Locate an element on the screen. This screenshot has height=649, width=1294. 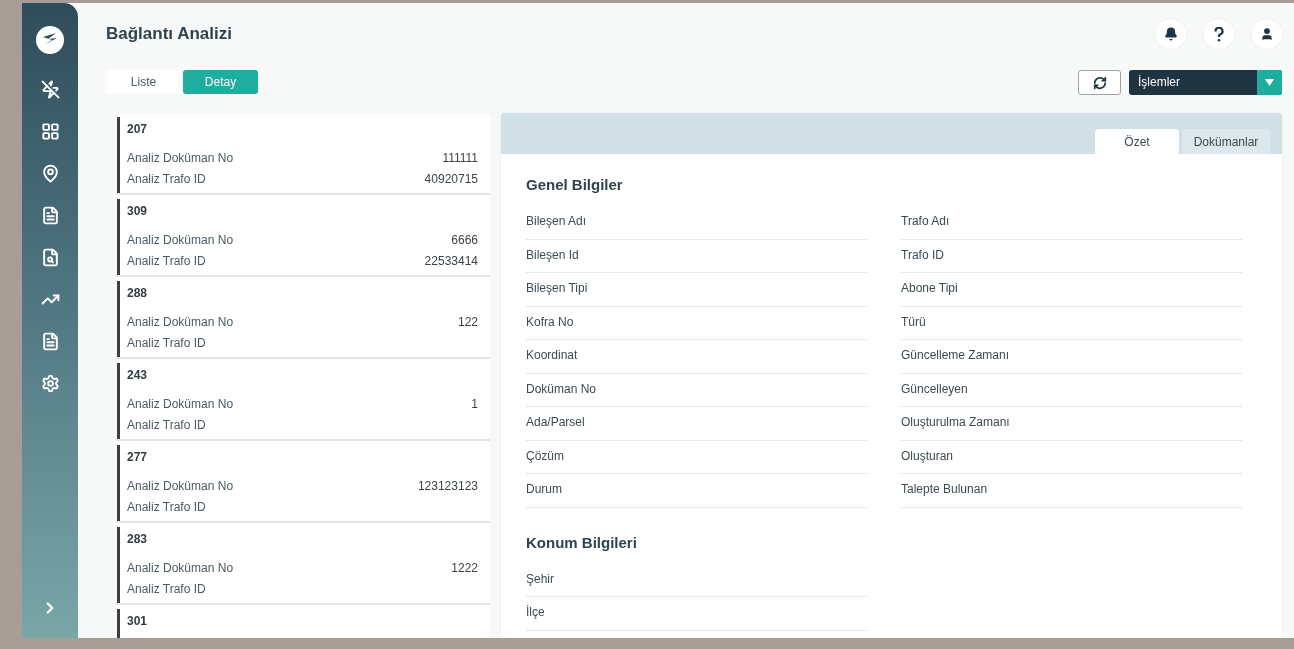
question-mark-icon is located at coordinates (1219, 34).